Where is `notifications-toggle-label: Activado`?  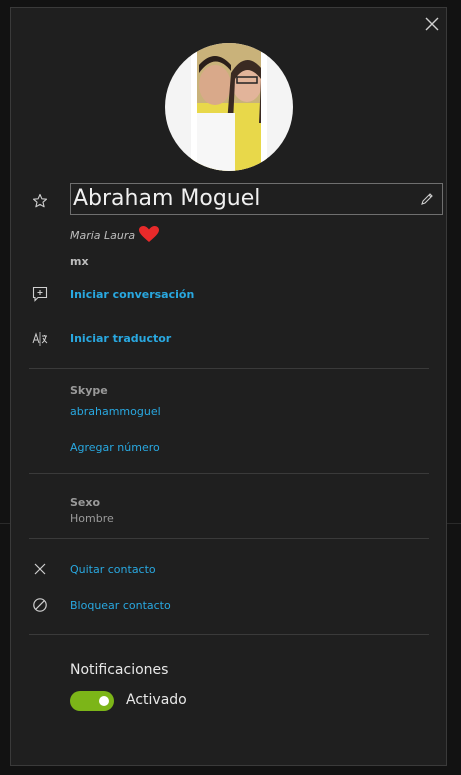
notifications-toggle-label: Activado is located at coordinates (156, 700).